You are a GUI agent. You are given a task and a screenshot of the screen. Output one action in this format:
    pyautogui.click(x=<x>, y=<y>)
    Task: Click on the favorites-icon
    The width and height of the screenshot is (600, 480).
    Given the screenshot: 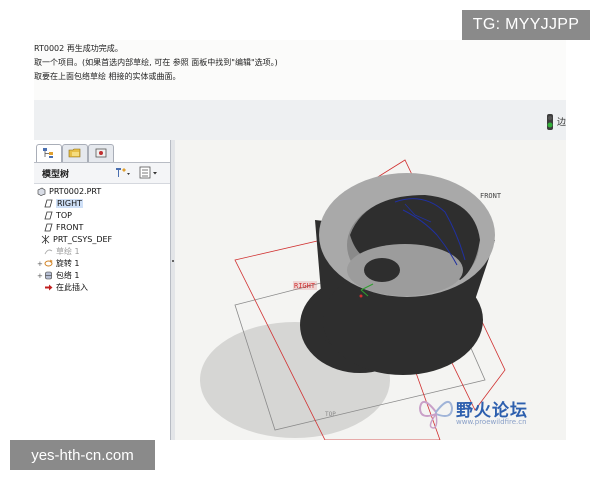 What is the action you would take?
    pyautogui.click(x=101, y=153)
    